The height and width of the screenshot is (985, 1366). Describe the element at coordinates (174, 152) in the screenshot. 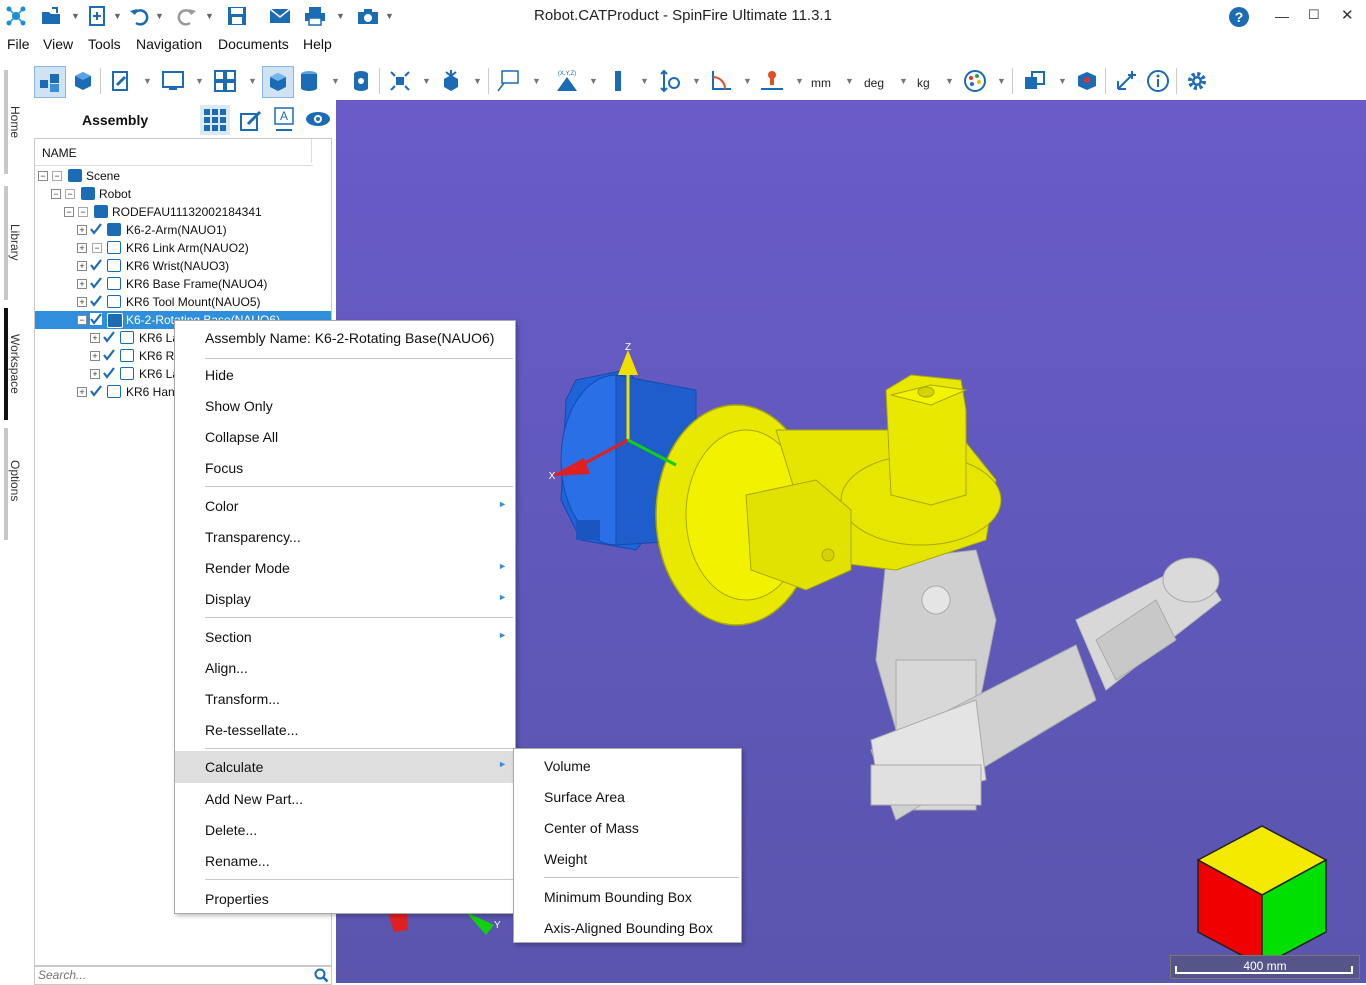

I see `tree-column-header: NAME` at that location.